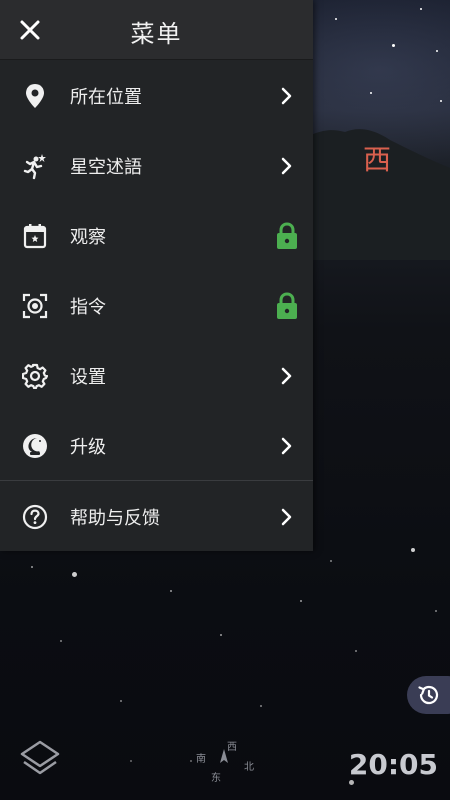 This screenshot has width=450, height=800. I want to click on runner-star-icon, so click(35, 166).